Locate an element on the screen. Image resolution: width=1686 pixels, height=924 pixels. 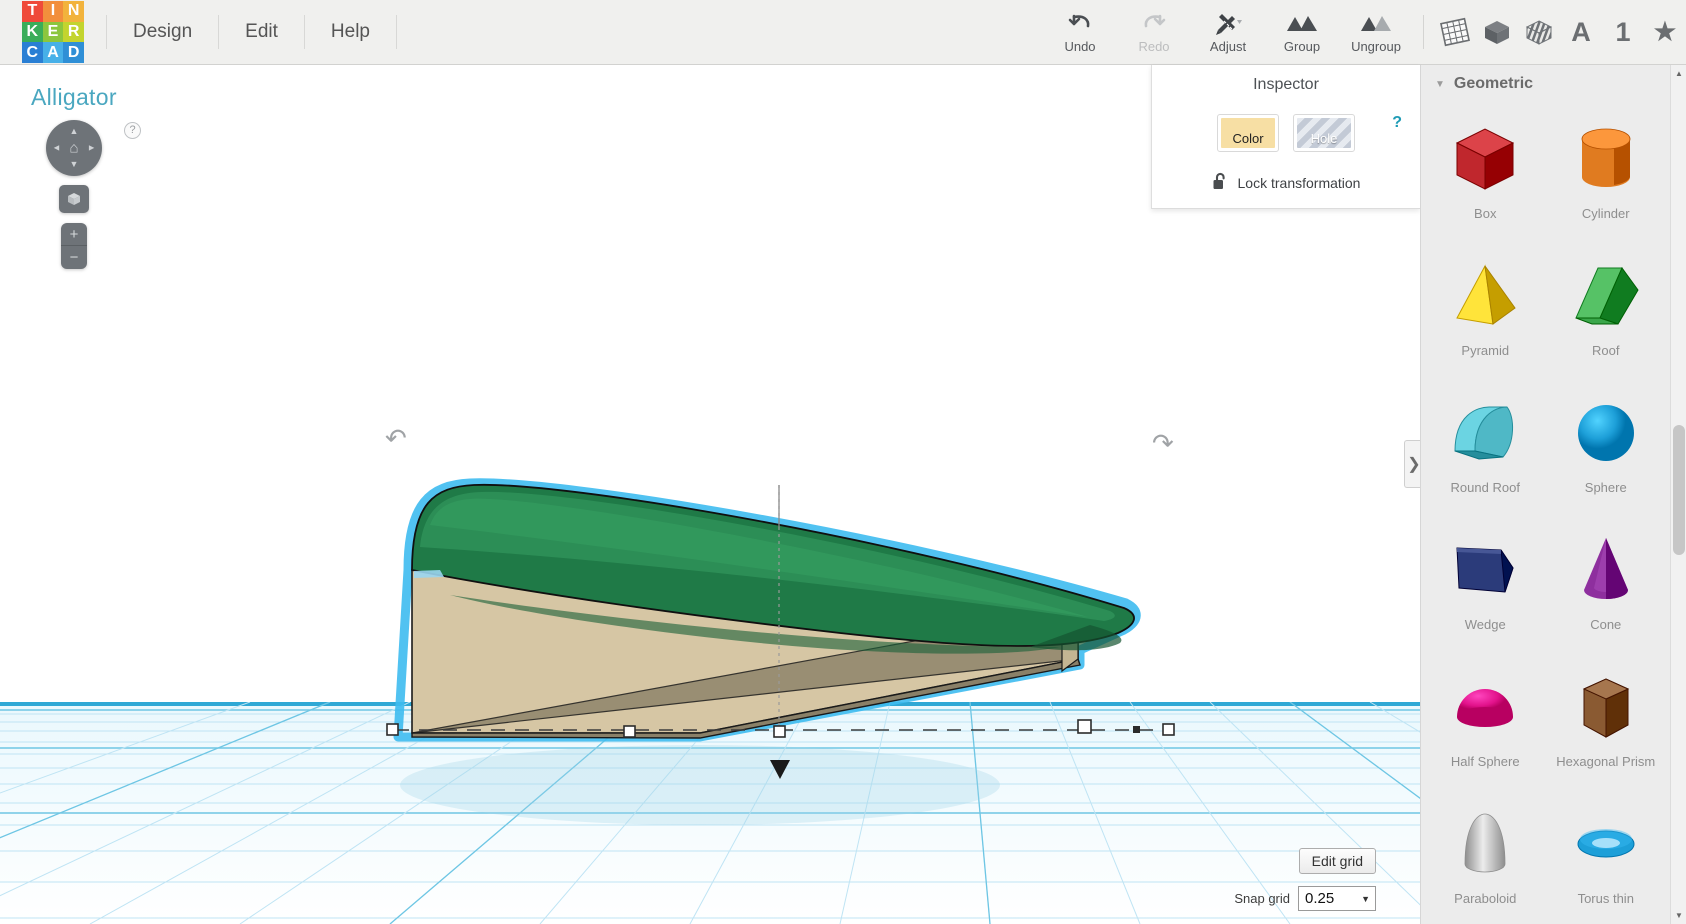
redo-button: Redo is located at coordinates (1154, 32).